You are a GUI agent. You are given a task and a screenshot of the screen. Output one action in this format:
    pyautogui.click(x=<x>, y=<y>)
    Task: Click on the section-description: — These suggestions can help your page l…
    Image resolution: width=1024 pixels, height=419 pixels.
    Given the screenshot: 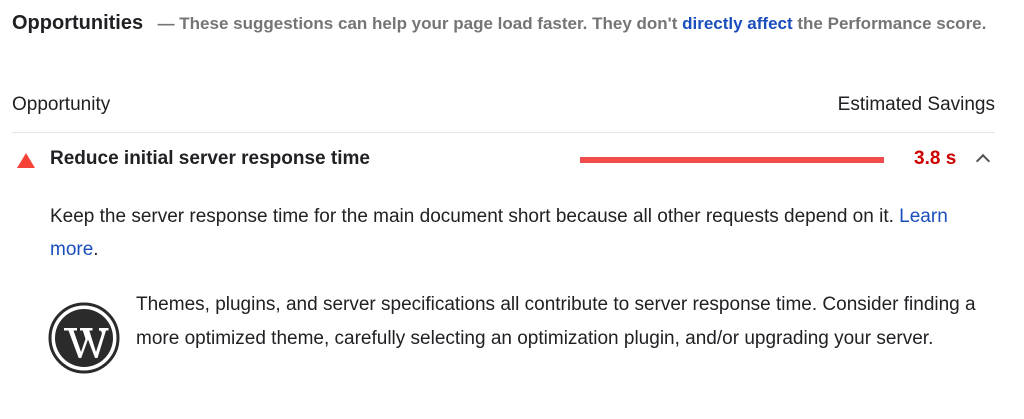 What is the action you would take?
    pyautogui.click(x=572, y=23)
    